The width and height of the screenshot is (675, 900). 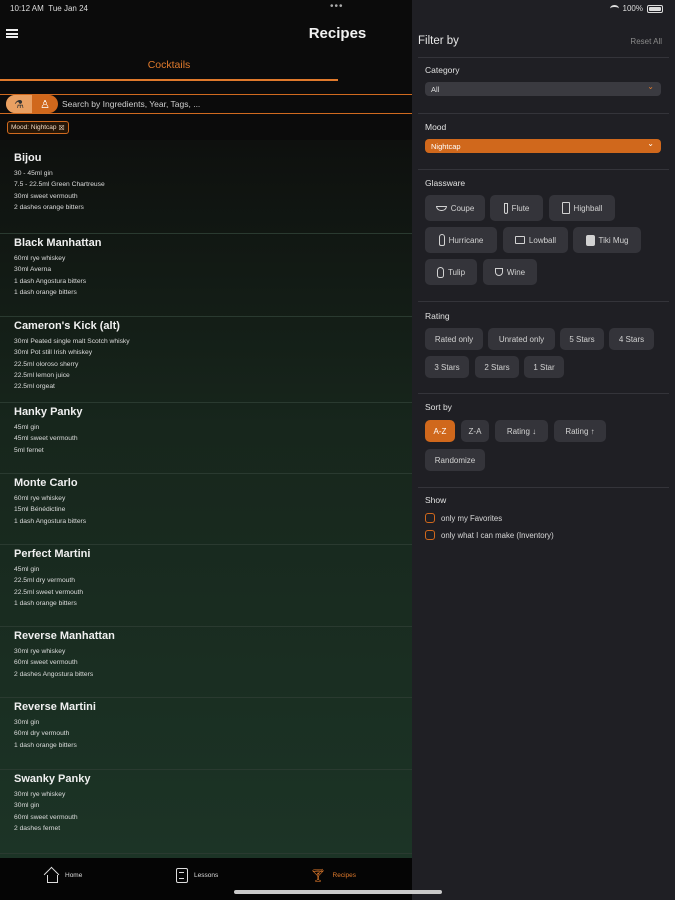 I want to click on reset-all-button: Reset All, so click(x=646, y=41).